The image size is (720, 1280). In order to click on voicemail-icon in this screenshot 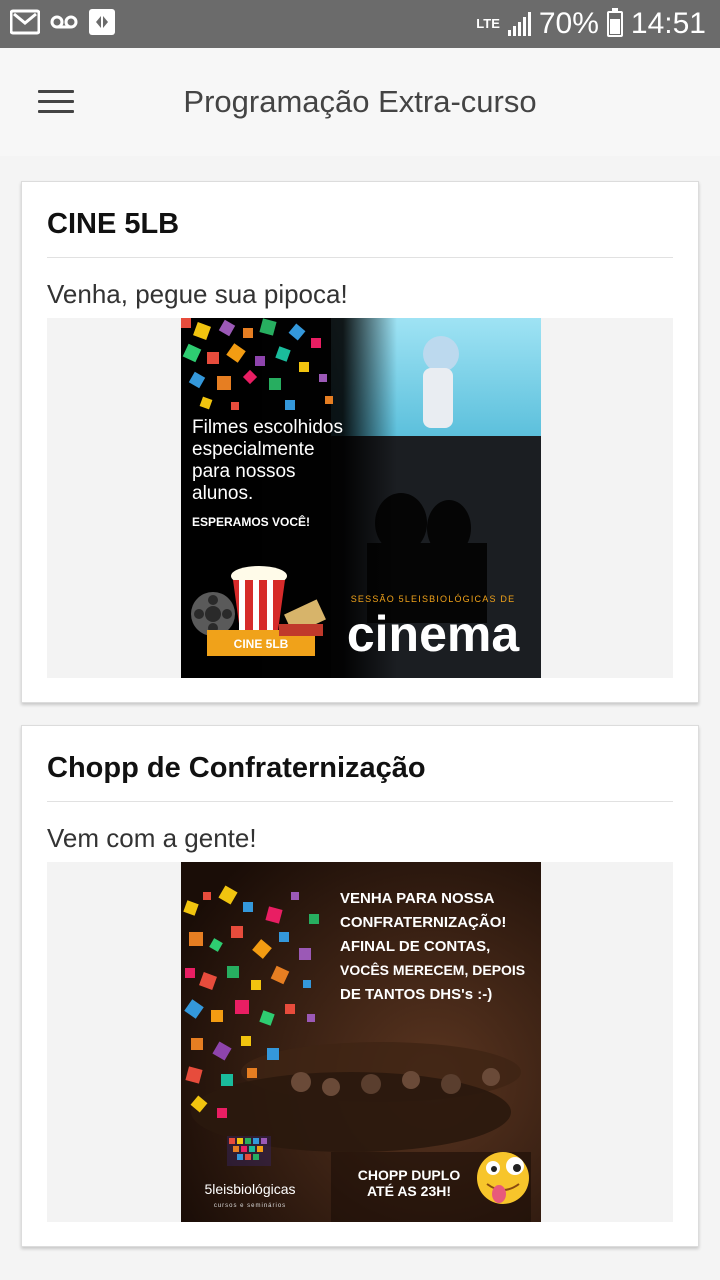, I will do `click(64, 24)`.